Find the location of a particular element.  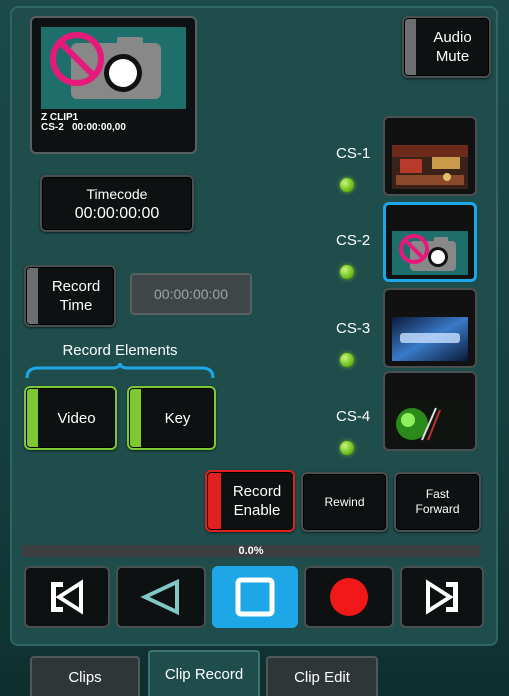

stop-icon is located at coordinates (255, 597).